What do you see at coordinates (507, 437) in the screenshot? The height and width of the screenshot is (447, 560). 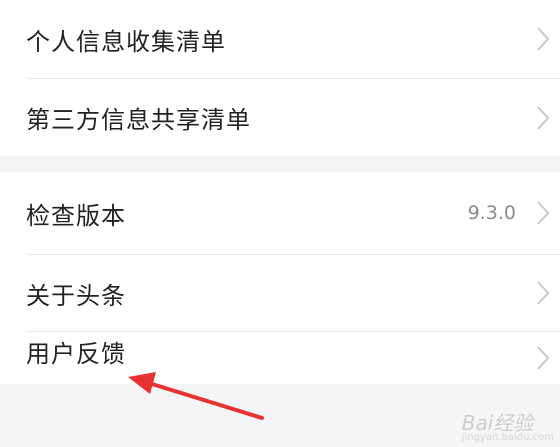 I see `watermark-url: jingyan.baidu.com` at bounding box center [507, 437].